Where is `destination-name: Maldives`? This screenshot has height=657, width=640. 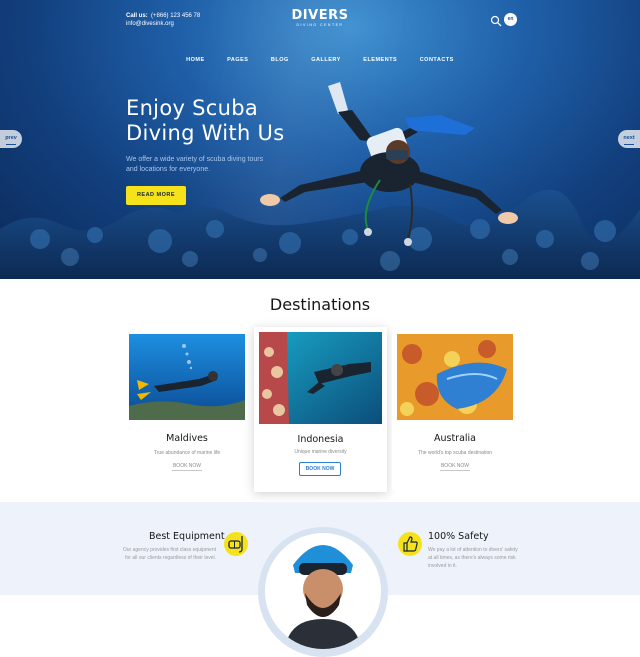
destination-name: Maldives is located at coordinates (187, 438).